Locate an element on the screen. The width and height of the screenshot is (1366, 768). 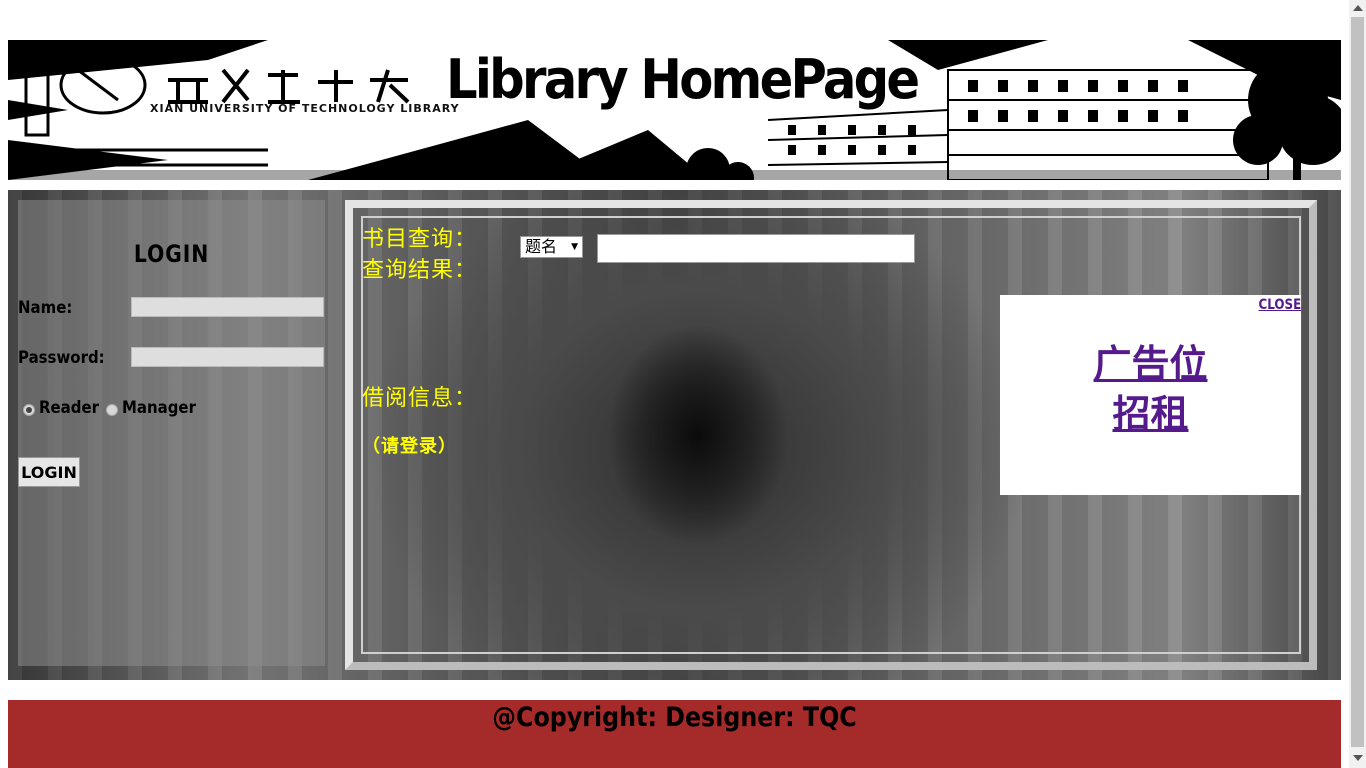
ad-box: CLOSE 广告位 招租 is located at coordinates (1150, 395).